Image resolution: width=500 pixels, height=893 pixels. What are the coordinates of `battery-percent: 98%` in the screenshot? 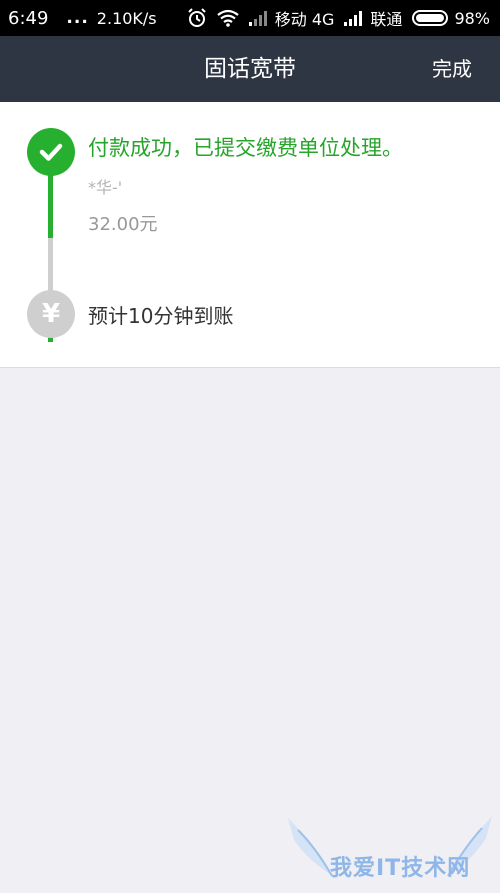 It's located at (472, 18).